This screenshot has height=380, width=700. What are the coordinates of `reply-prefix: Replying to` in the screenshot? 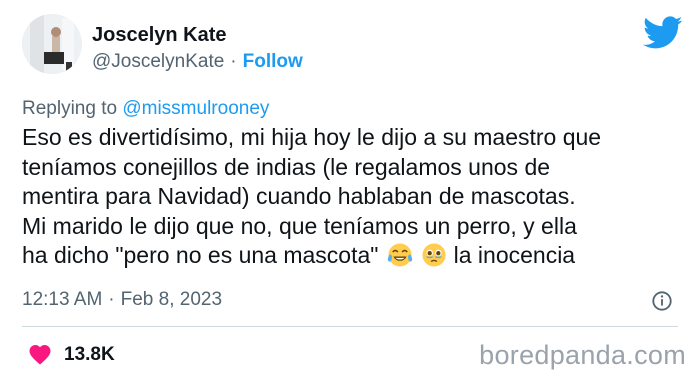 It's located at (72, 108).